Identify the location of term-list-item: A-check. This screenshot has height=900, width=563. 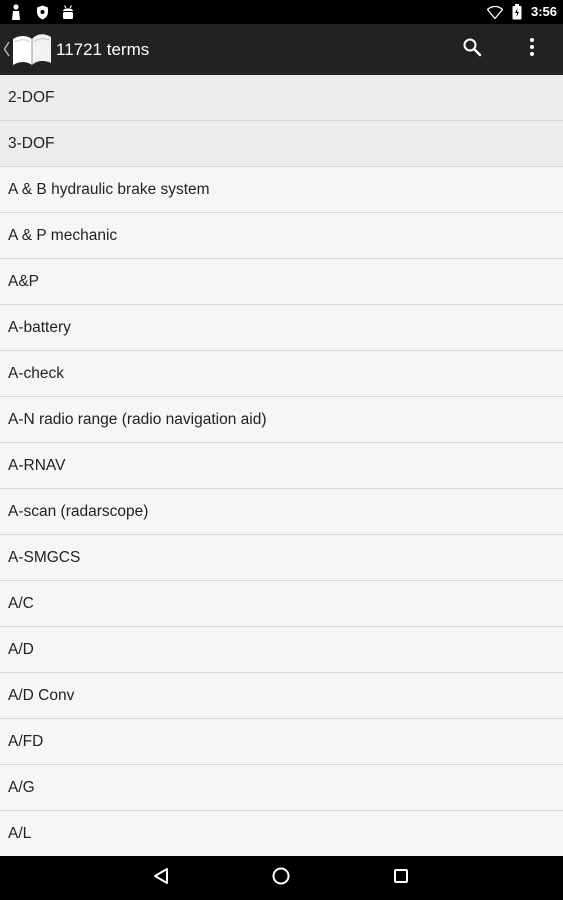
(281, 374).